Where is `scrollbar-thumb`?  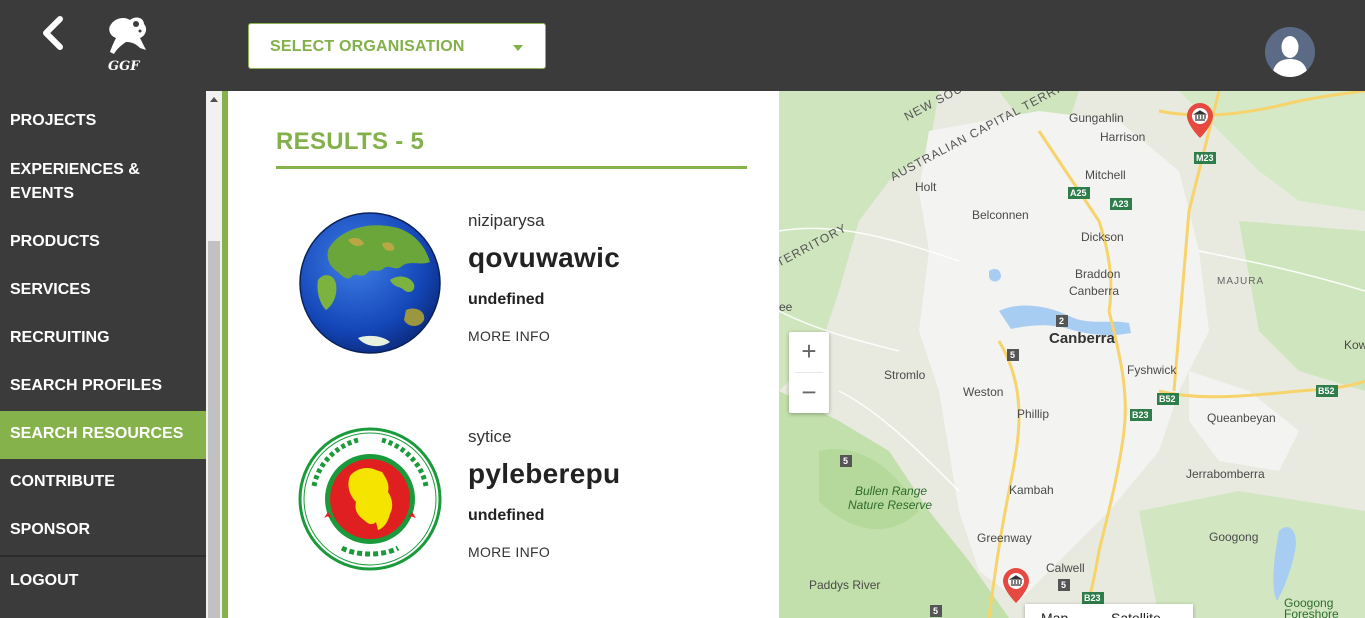
scrollbar-thumb is located at coordinates (214, 429).